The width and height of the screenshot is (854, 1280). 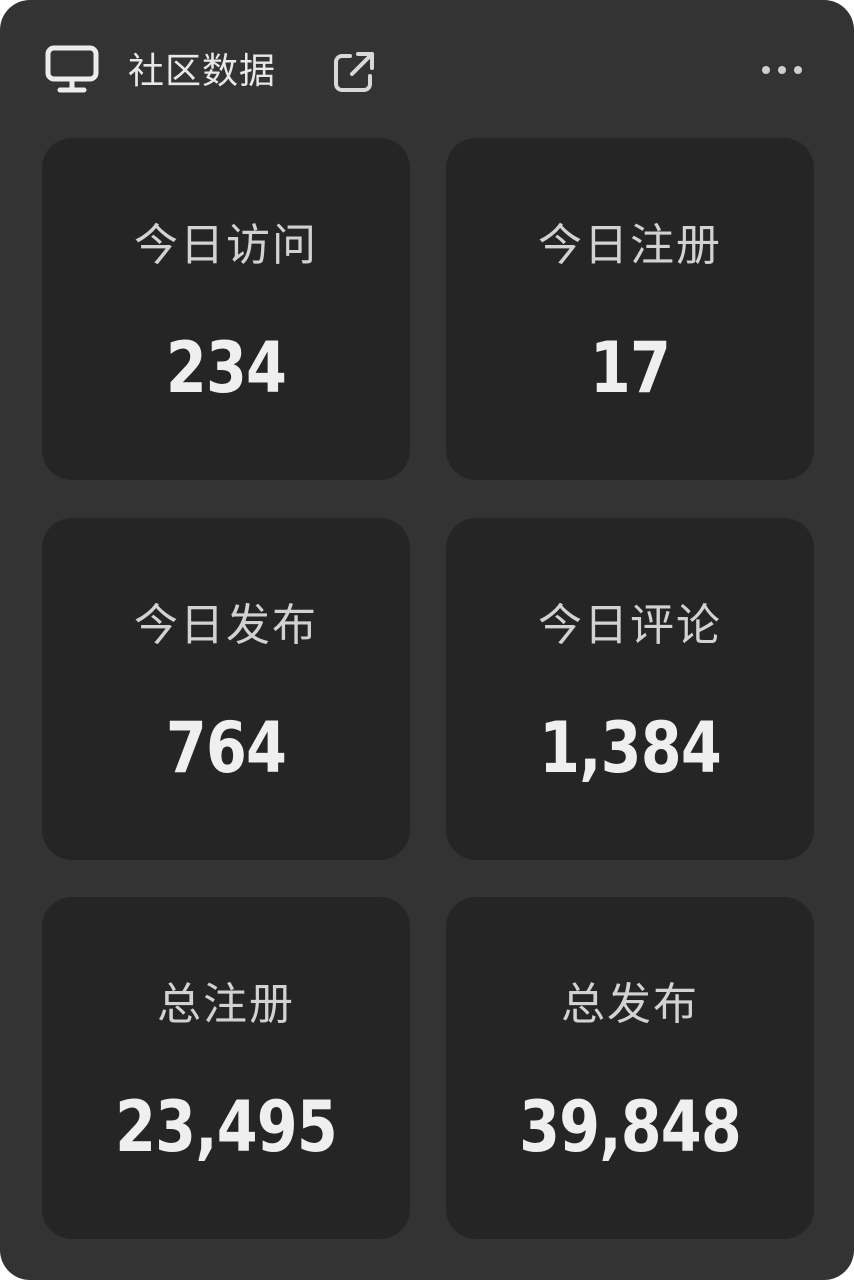 I want to click on stat-card-today-posts: 今日发布 764, so click(x=226, y=689).